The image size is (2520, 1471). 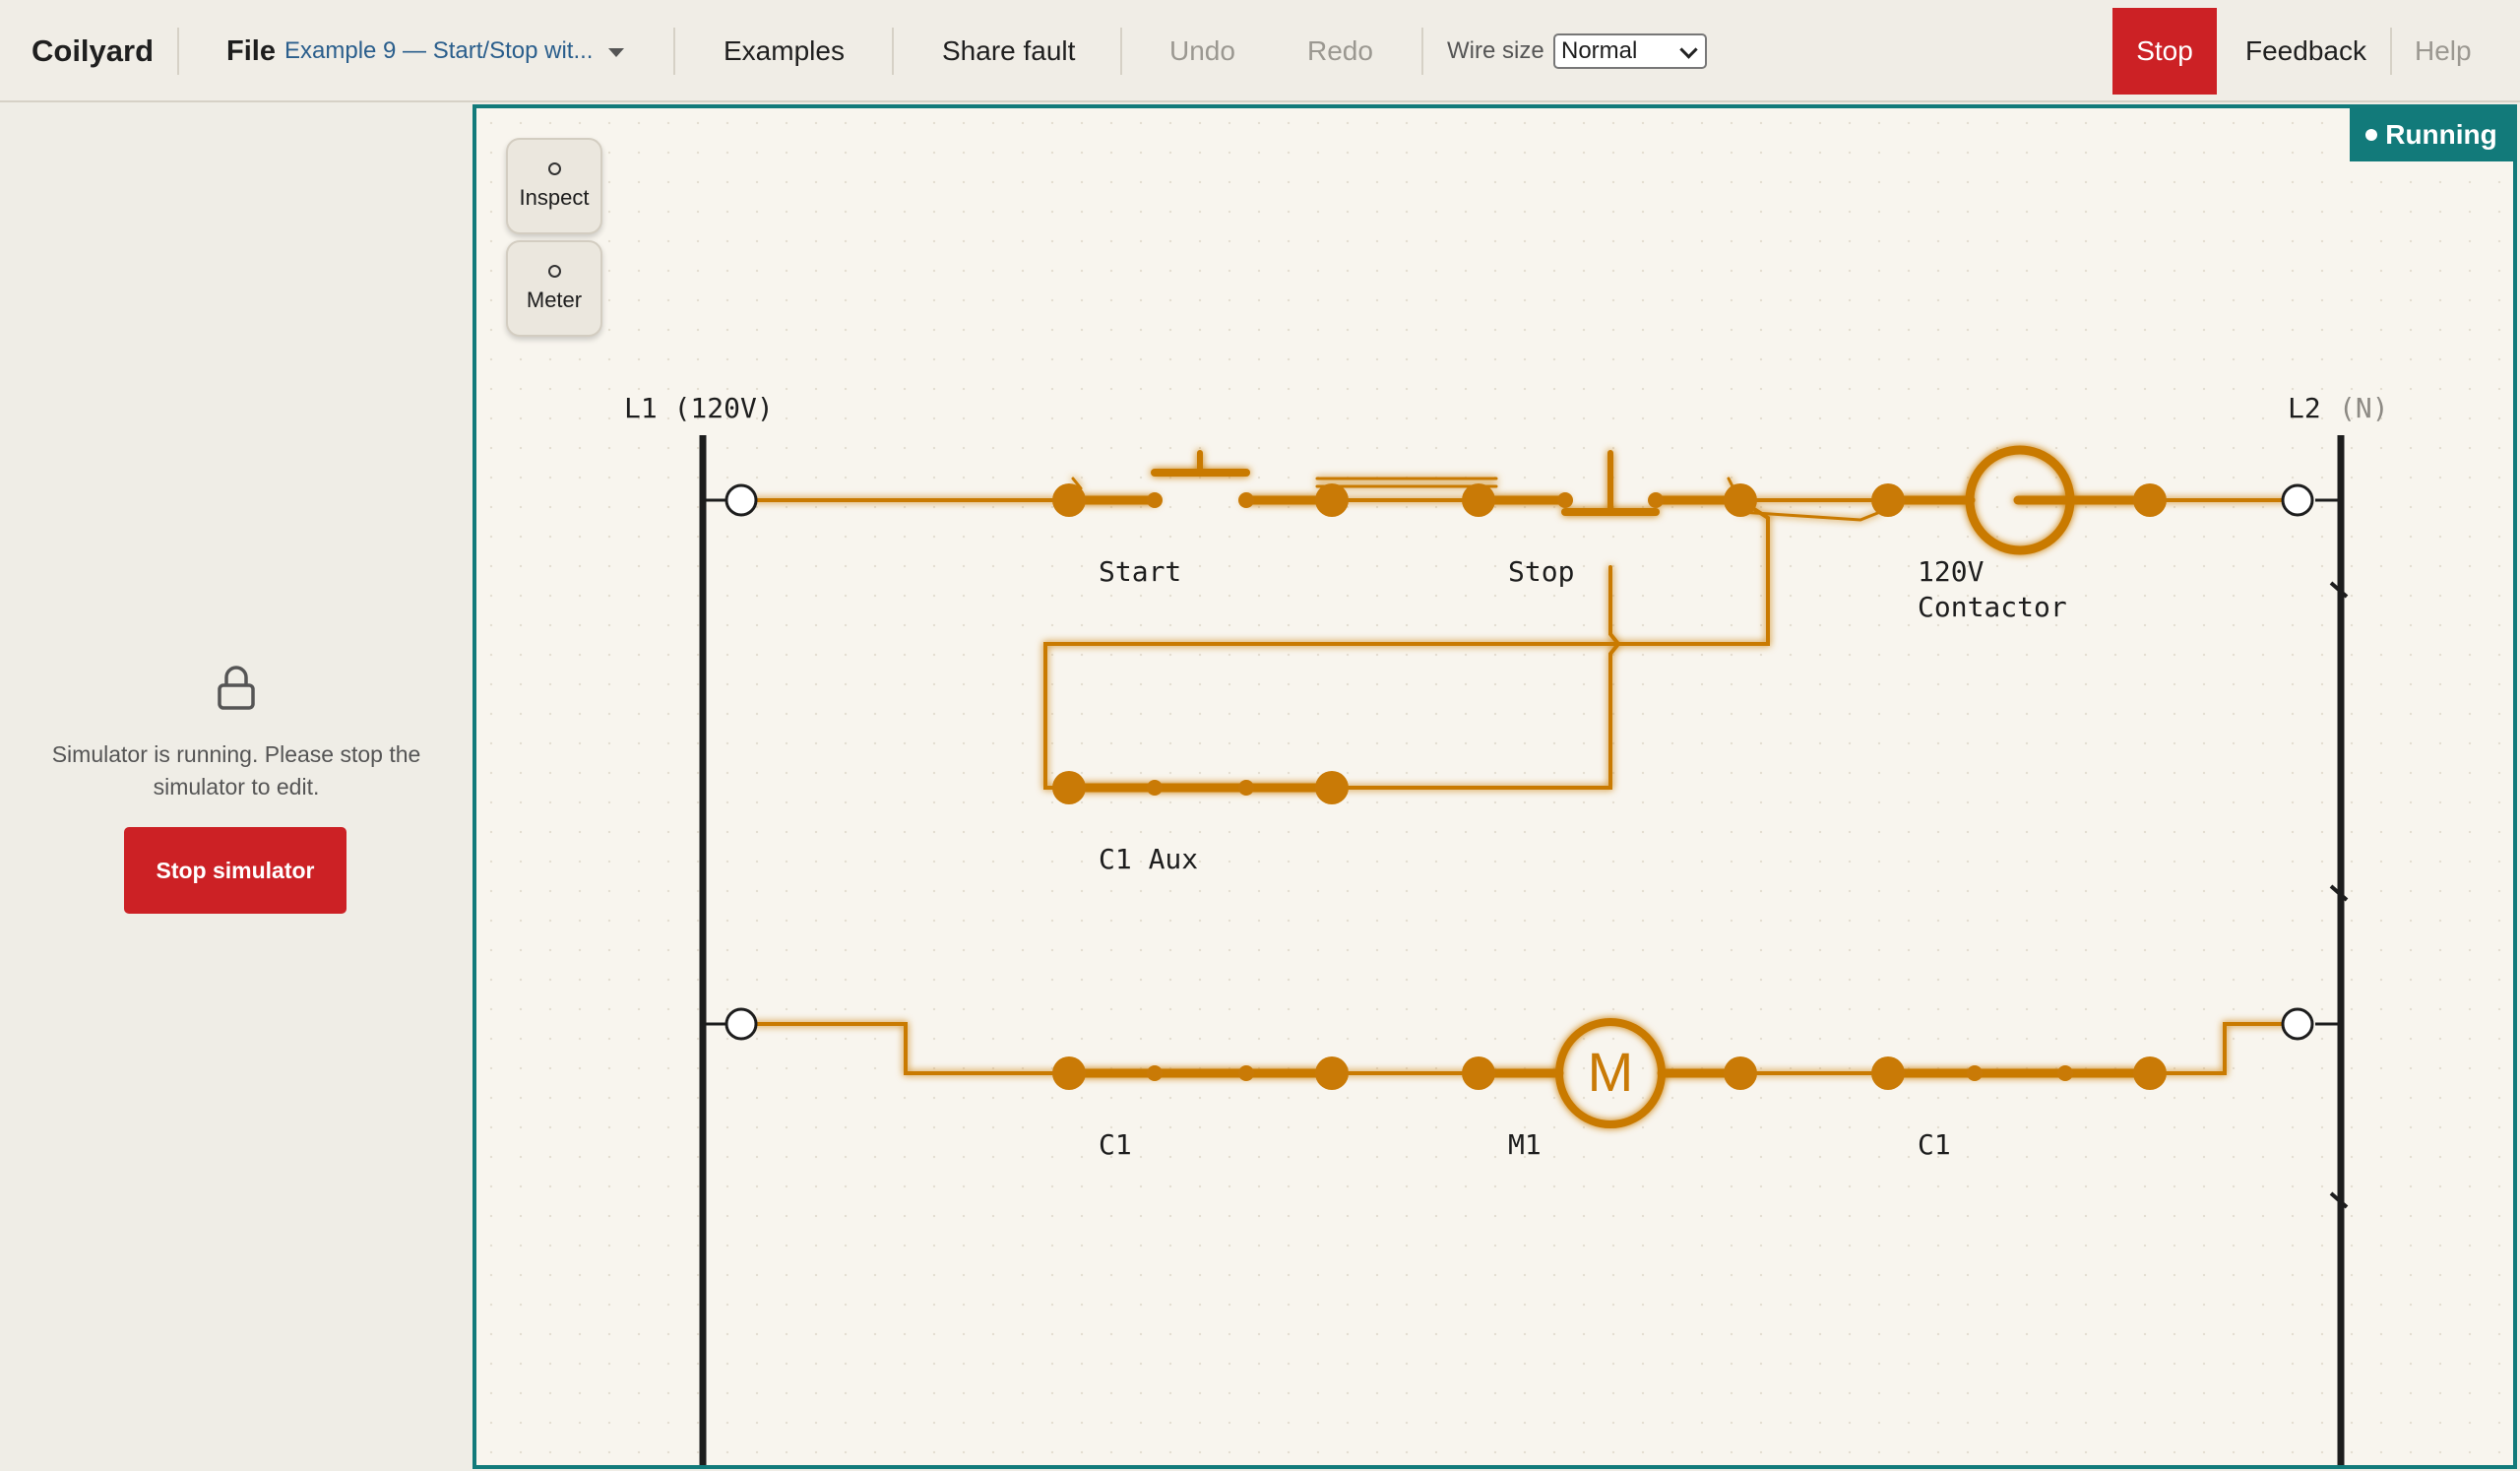 What do you see at coordinates (1541, 571) in the screenshot?
I see `stop-label: Stop` at bounding box center [1541, 571].